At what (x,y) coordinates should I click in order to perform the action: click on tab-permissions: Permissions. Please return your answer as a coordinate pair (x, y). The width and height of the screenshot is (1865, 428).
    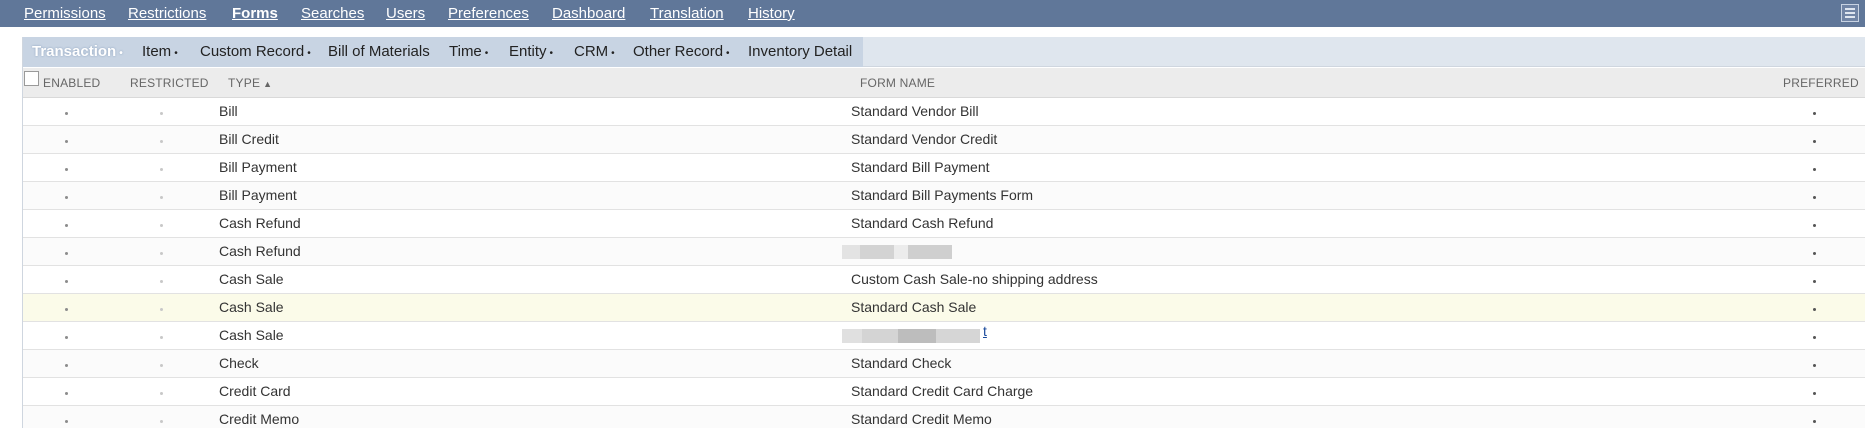
    Looking at the image, I should click on (65, 13).